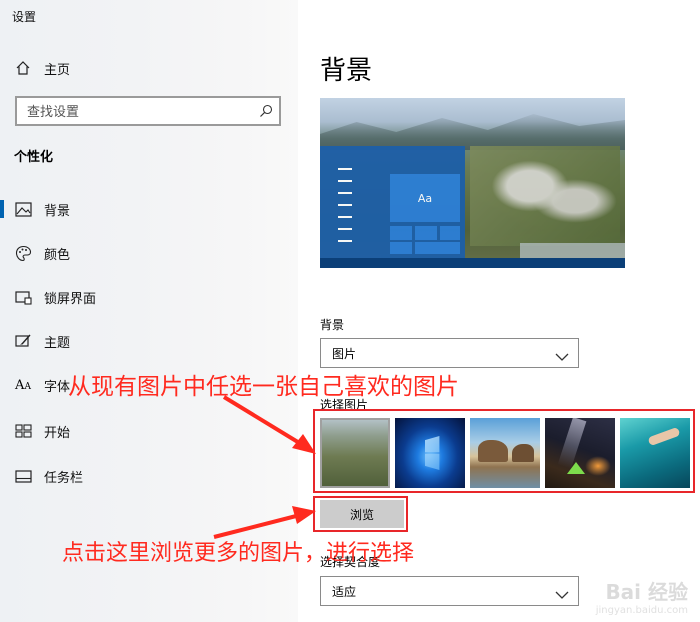  Describe the element at coordinates (238, 553) in the screenshot. I see `annotation-browse-more: 点击这里浏览更多的图片，进行选择` at that location.